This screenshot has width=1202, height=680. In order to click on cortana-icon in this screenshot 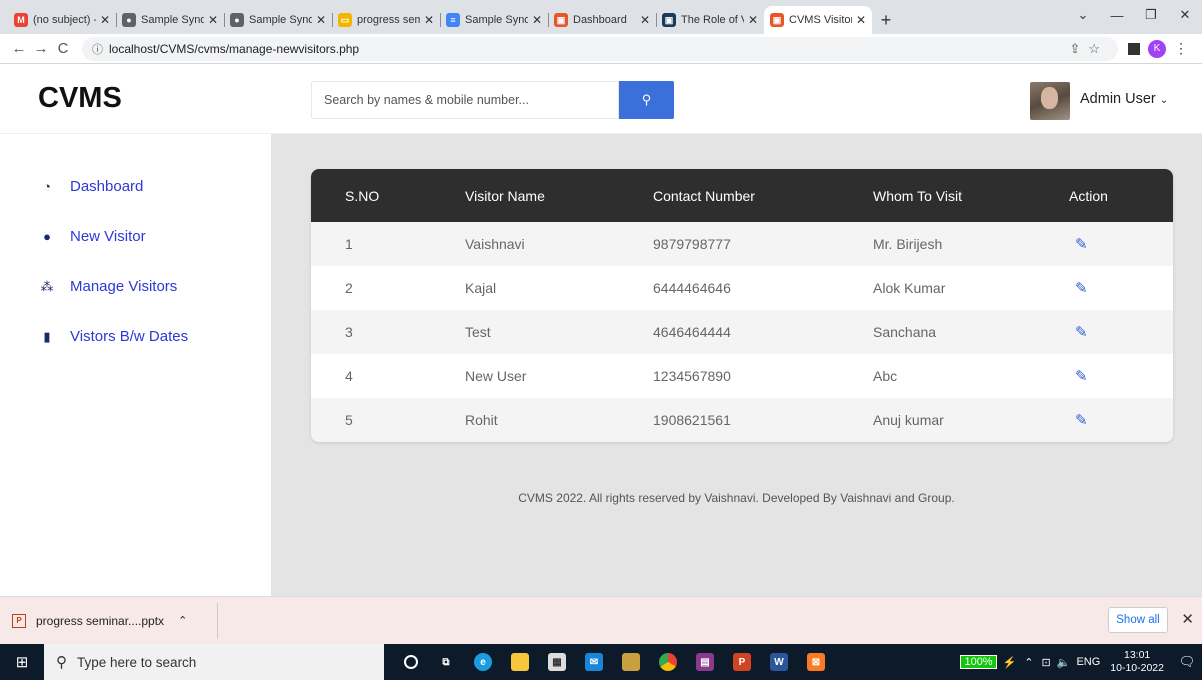, I will do `click(411, 662)`.